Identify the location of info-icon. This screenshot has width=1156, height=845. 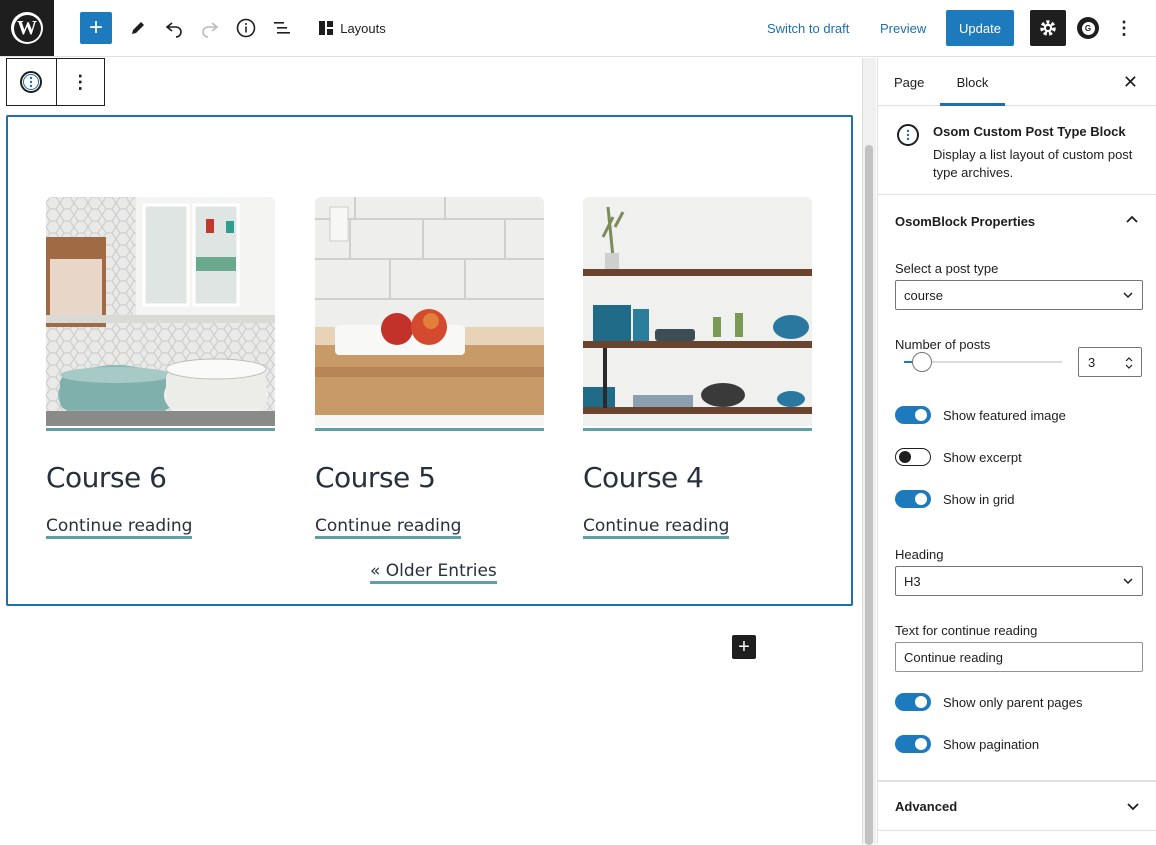
(246, 28).